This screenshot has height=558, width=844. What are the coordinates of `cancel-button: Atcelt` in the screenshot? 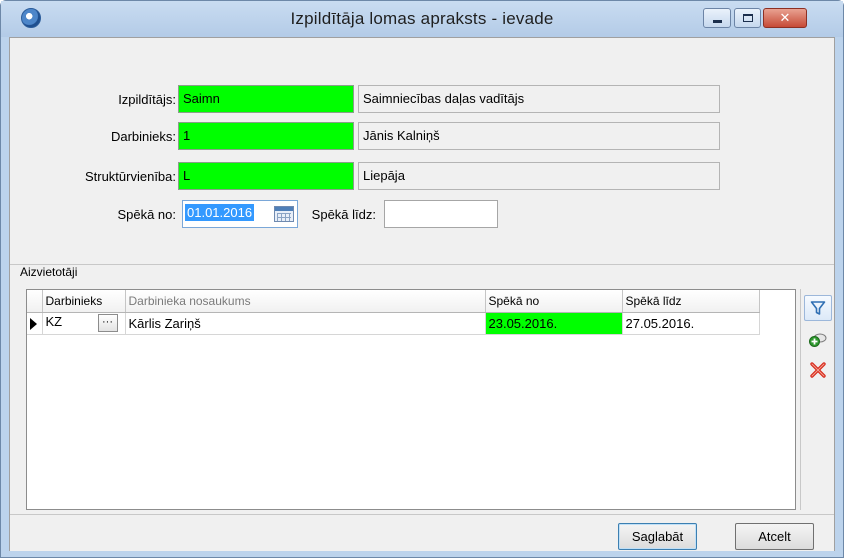 It's located at (774, 536).